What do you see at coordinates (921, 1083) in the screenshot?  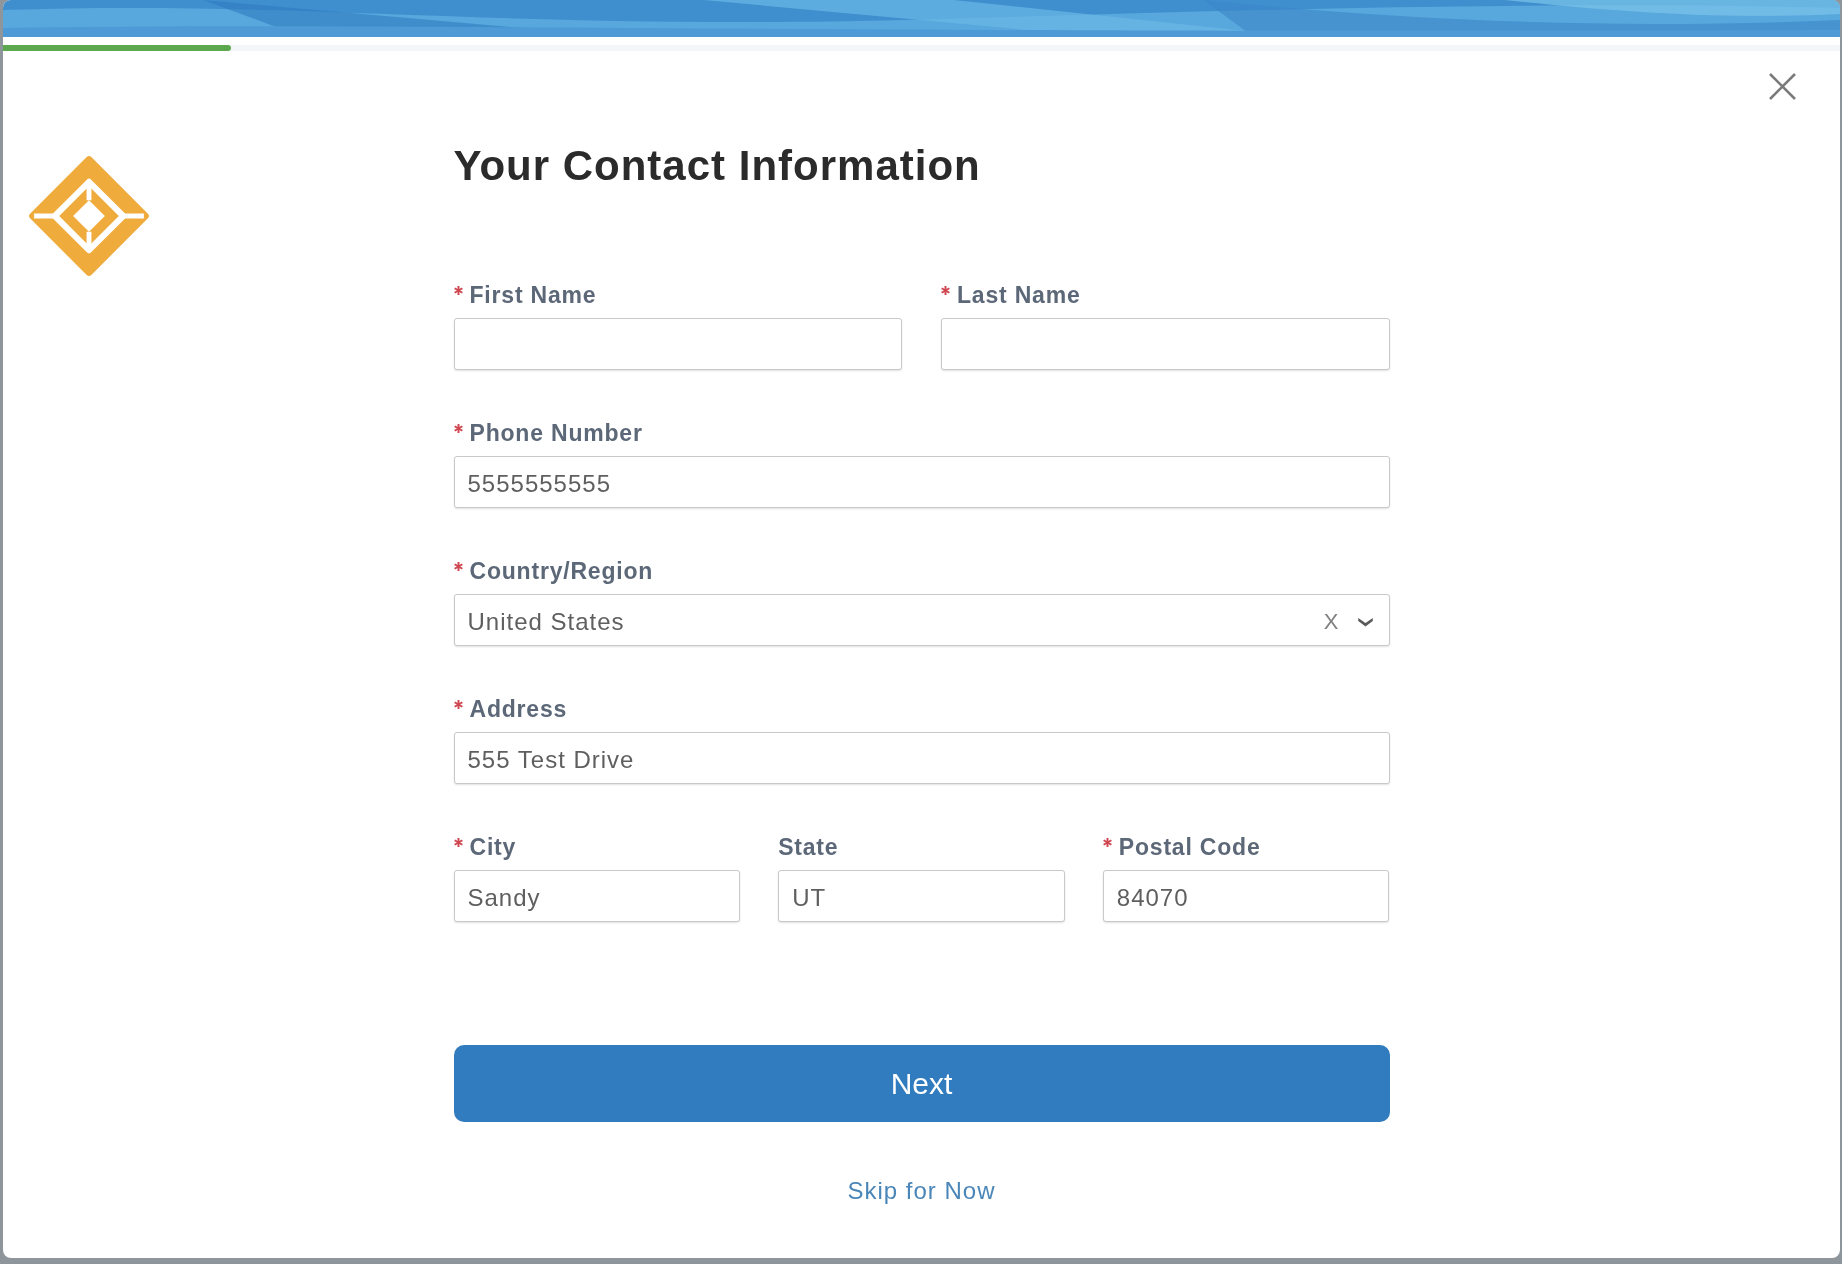 I see `next-button: Next` at bounding box center [921, 1083].